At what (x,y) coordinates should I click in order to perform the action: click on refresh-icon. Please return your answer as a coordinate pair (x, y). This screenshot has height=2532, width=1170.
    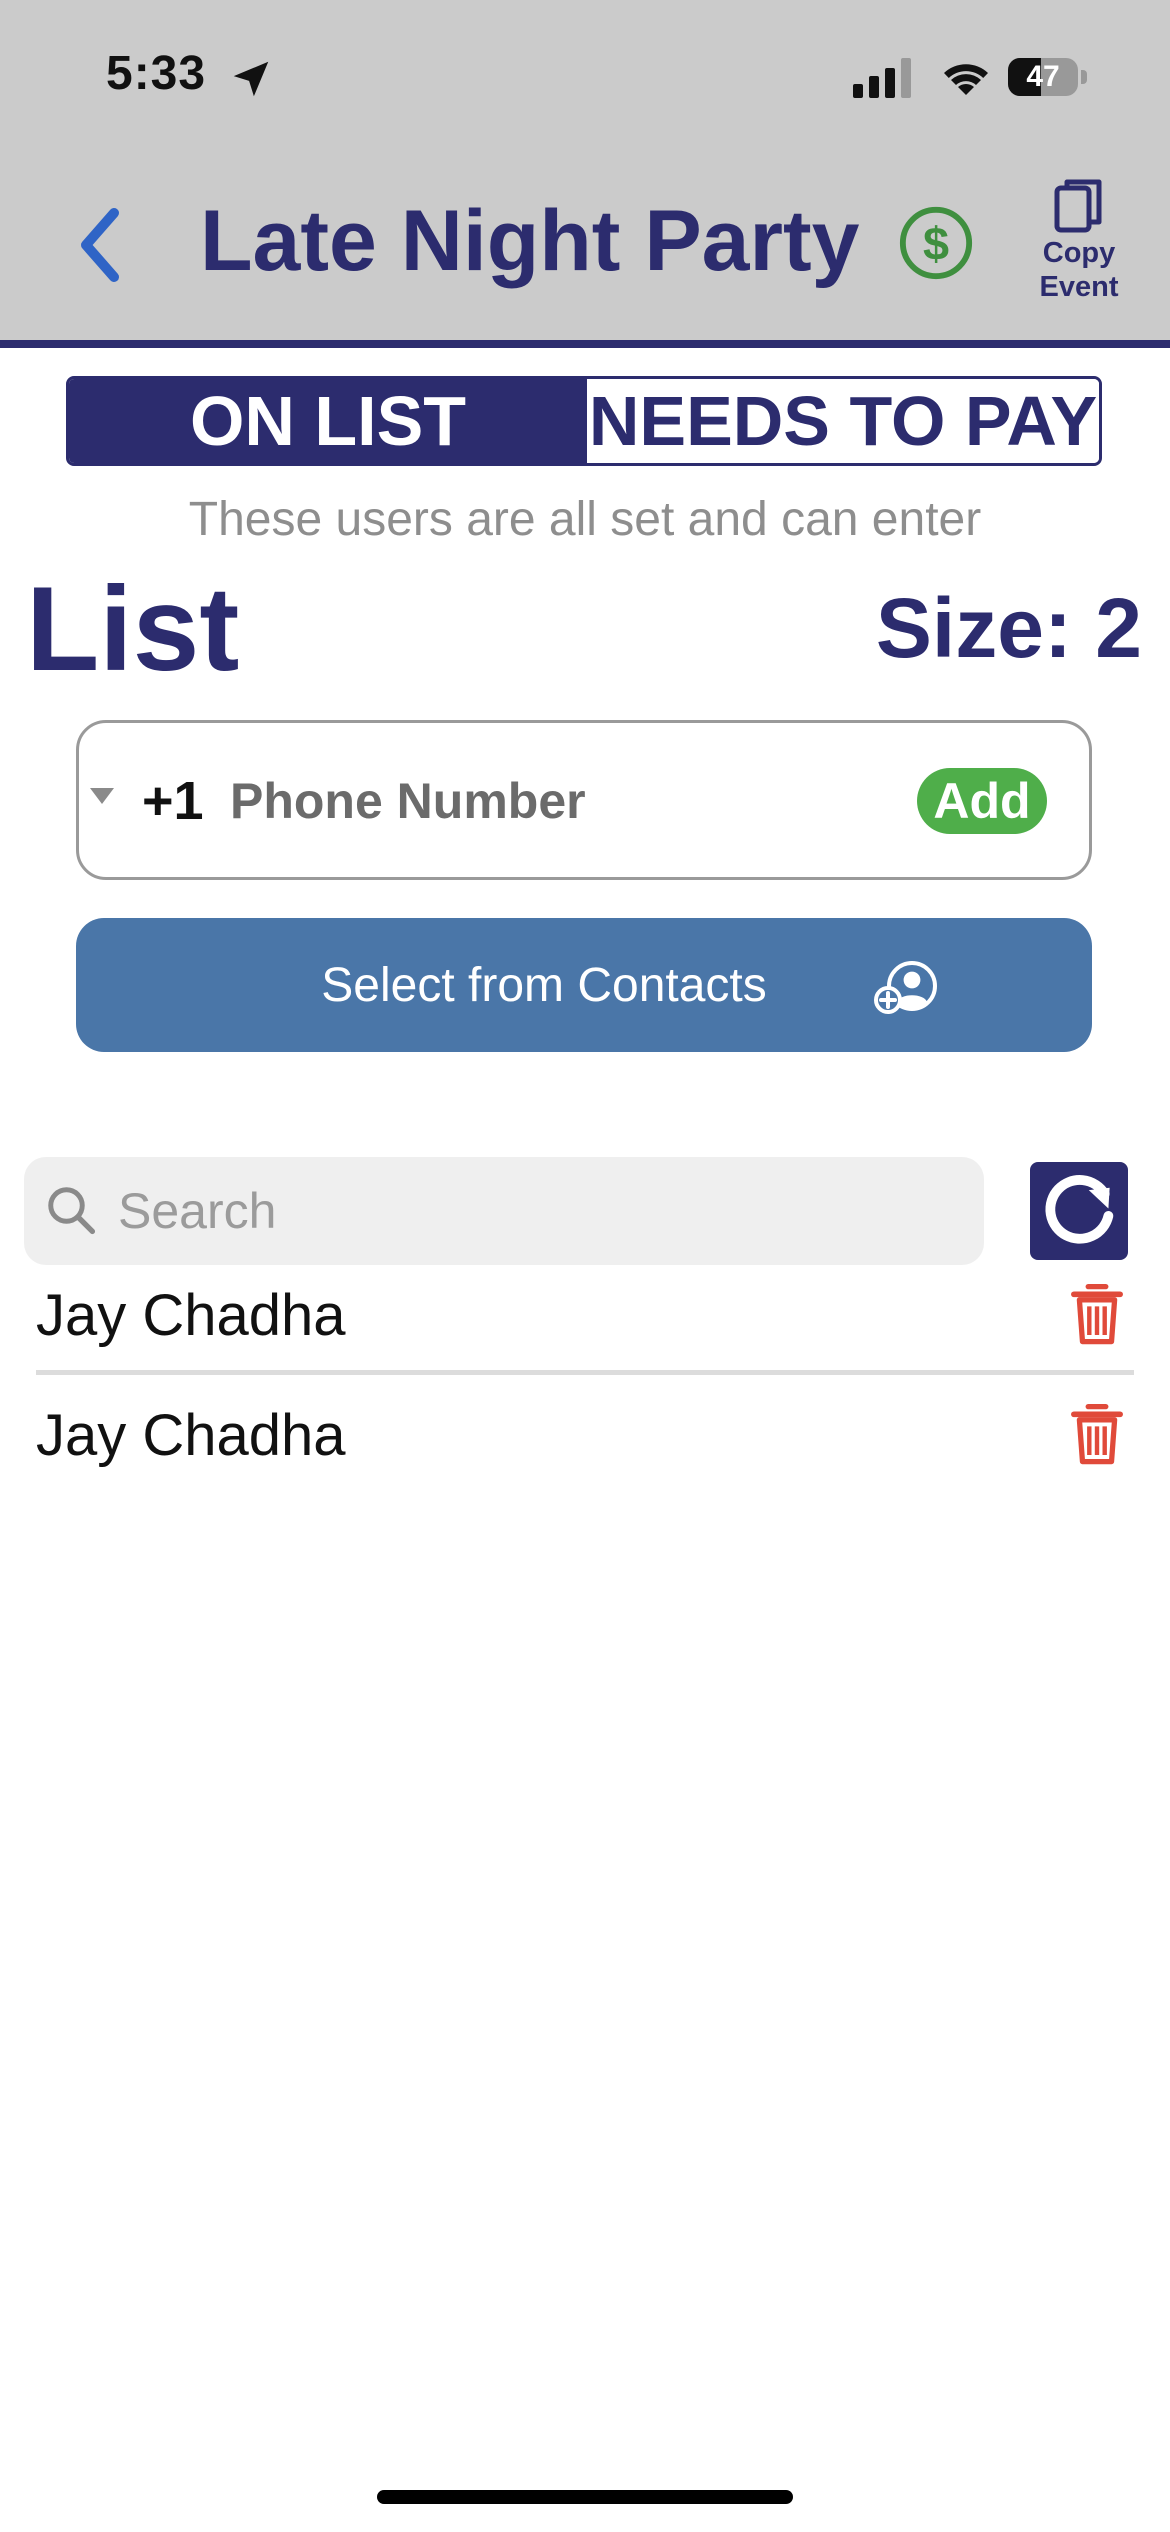
    Looking at the image, I should click on (1079, 1209).